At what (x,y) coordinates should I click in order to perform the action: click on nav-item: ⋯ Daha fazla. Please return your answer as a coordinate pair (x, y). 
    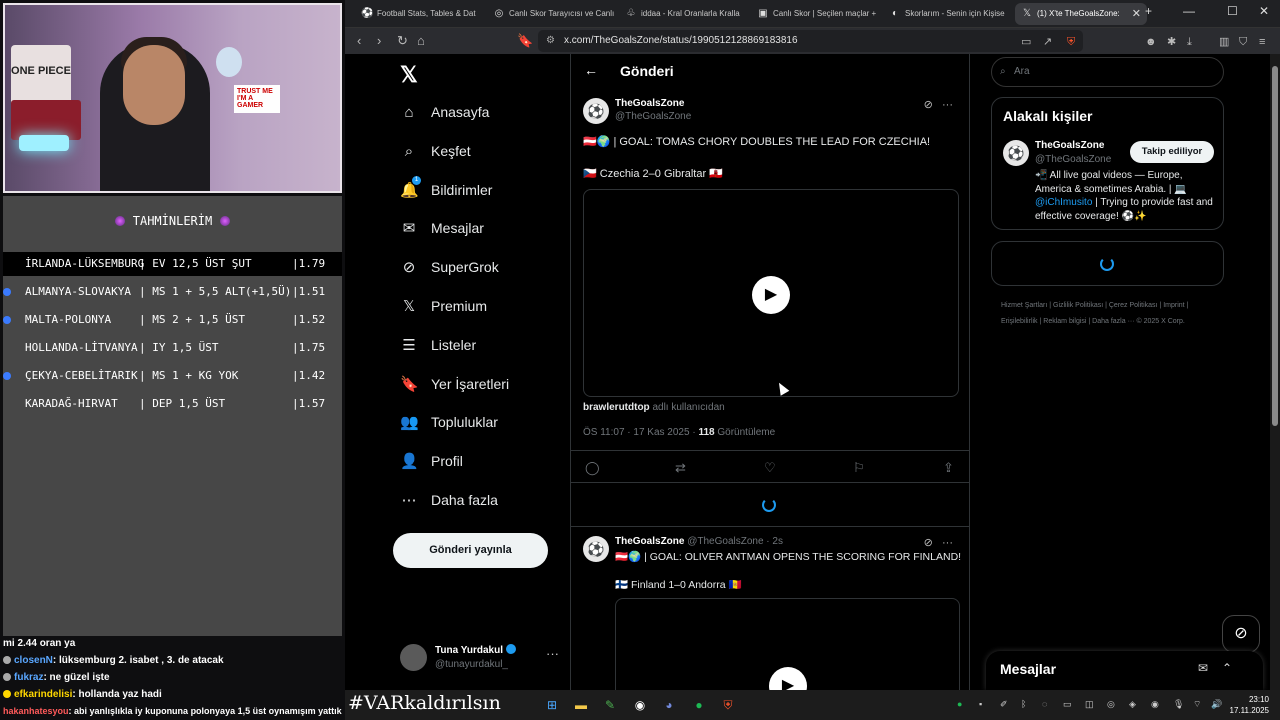
    Looking at the image, I should click on (449, 500).